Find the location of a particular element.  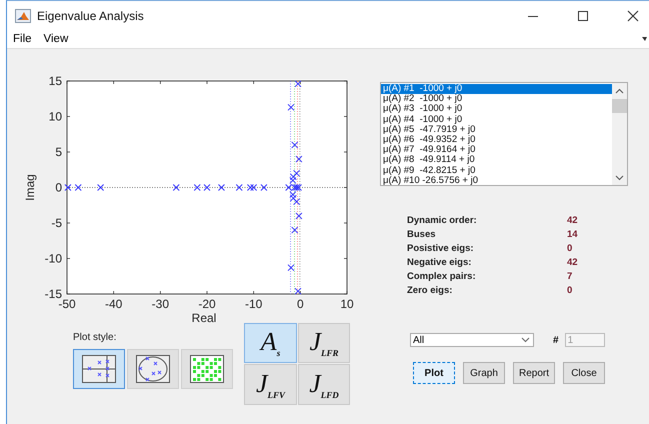

stat-label: Negative eigs: is located at coordinates (439, 262).